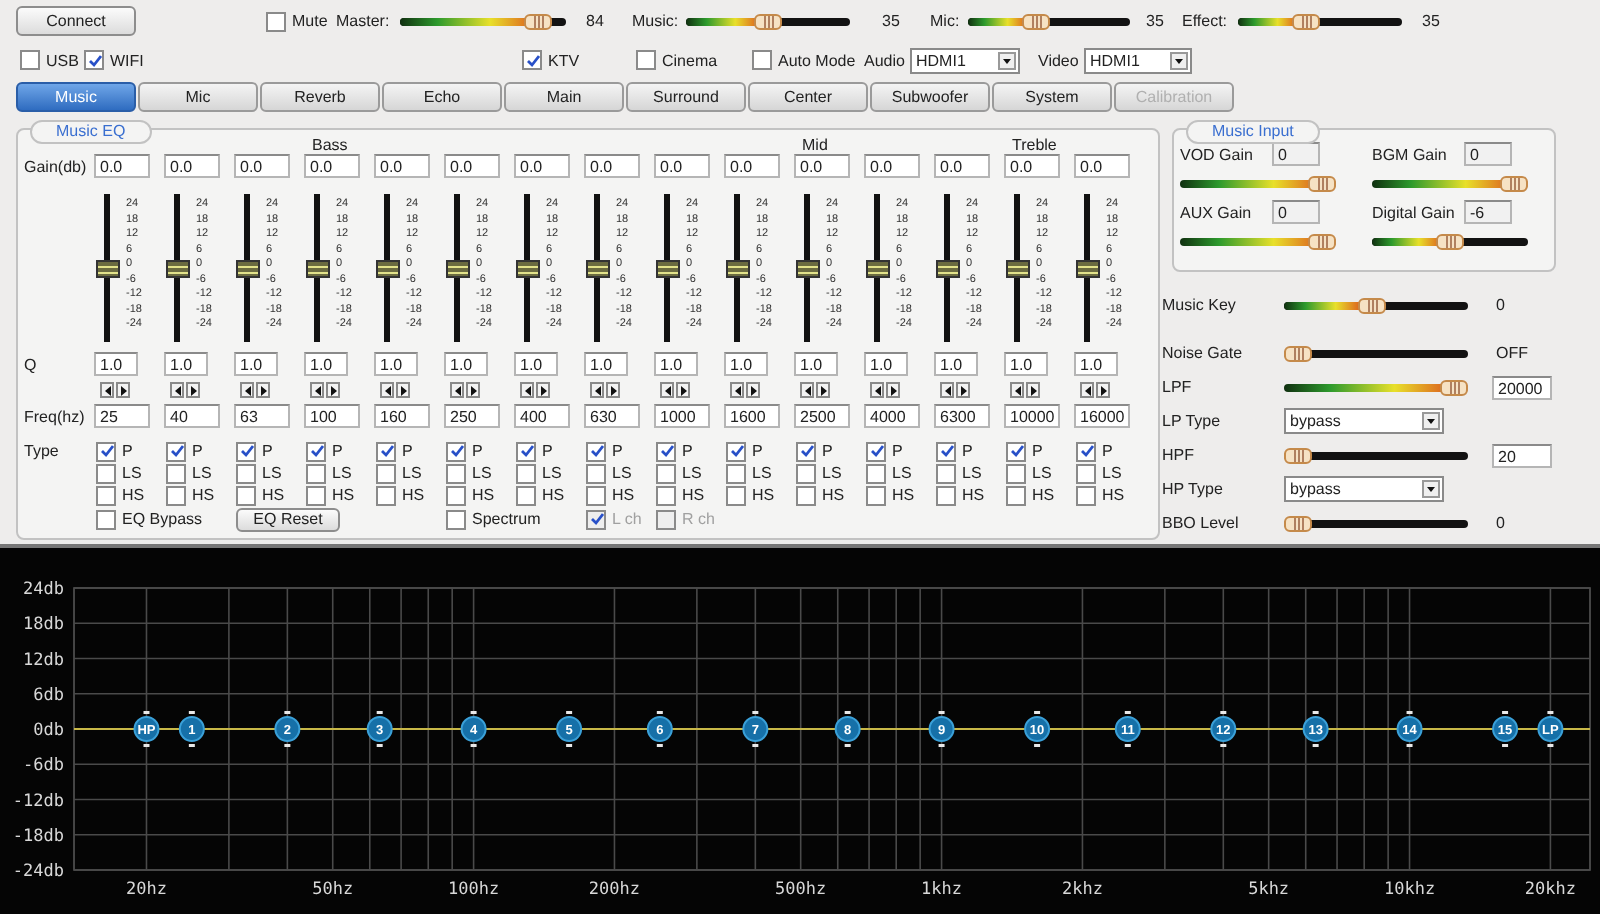 Image resolution: width=1600 pixels, height=914 pixels. Describe the element at coordinates (822, 416) in the screenshot. I see `freq-field: 2500` at that location.